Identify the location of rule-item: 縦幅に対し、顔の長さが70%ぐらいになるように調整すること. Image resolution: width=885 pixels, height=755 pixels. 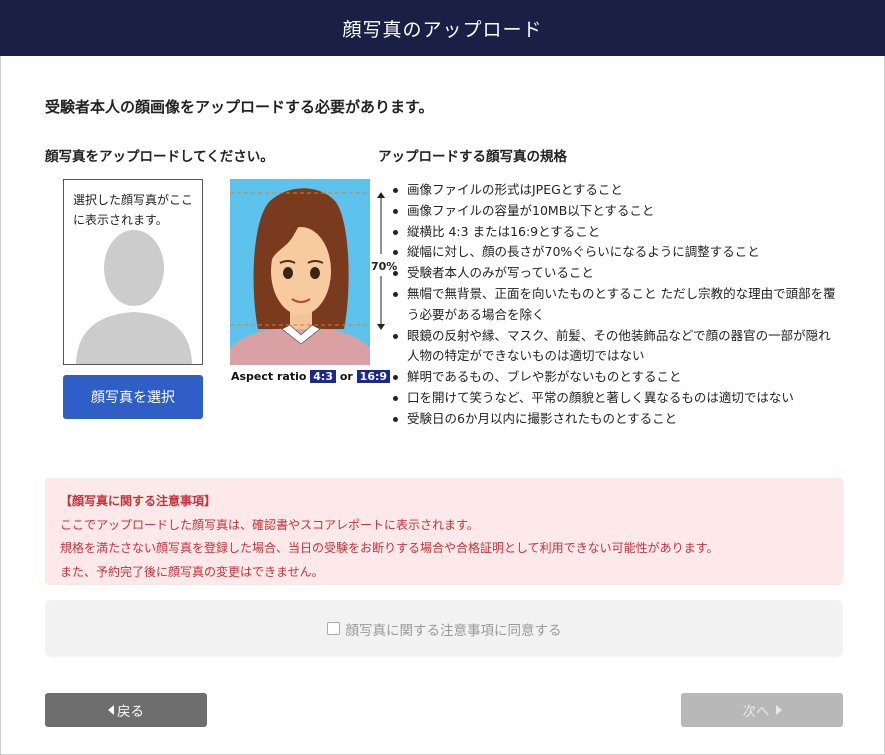
(615, 252).